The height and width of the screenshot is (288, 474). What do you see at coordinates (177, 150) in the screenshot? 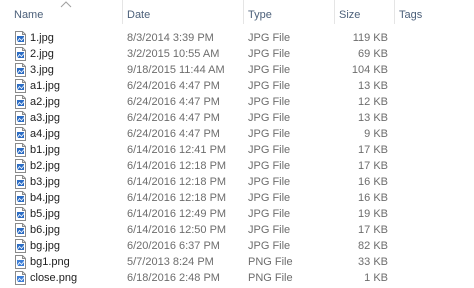
I see `file-date: 6/14/2016 12:41 PM` at bounding box center [177, 150].